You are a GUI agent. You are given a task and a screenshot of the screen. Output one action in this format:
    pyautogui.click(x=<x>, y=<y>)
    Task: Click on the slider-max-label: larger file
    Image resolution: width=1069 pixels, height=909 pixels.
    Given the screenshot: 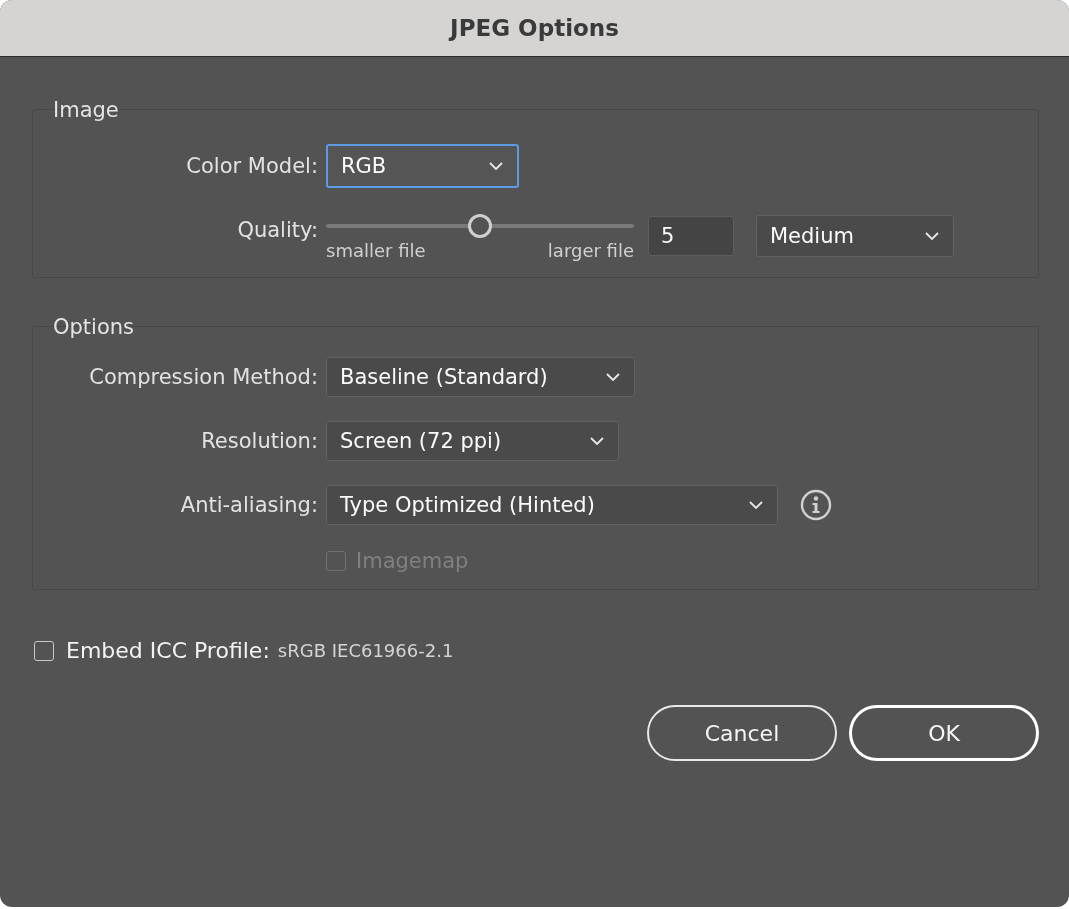 What is the action you would take?
    pyautogui.click(x=590, y=250)
    